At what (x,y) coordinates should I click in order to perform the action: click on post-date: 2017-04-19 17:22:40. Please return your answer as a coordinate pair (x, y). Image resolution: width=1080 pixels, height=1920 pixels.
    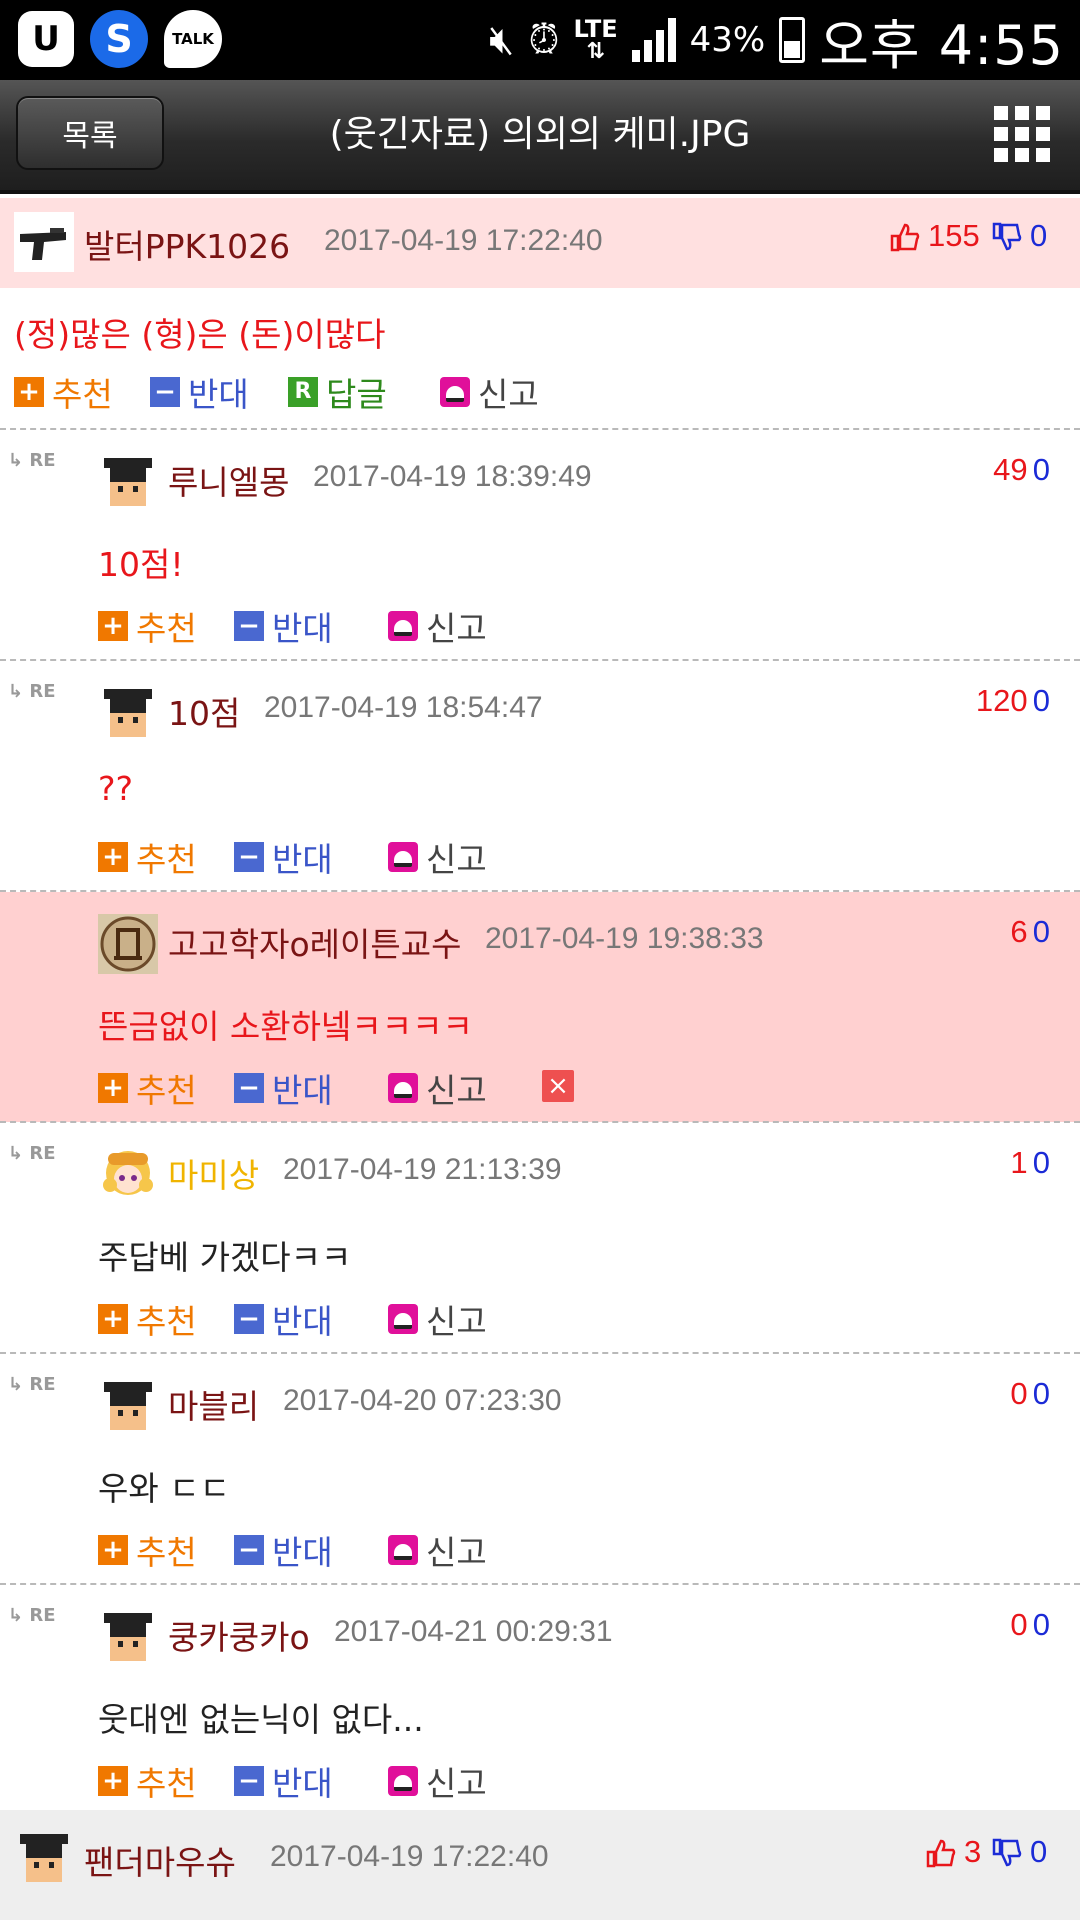
    Looking at the image, I should click on (463, 240).